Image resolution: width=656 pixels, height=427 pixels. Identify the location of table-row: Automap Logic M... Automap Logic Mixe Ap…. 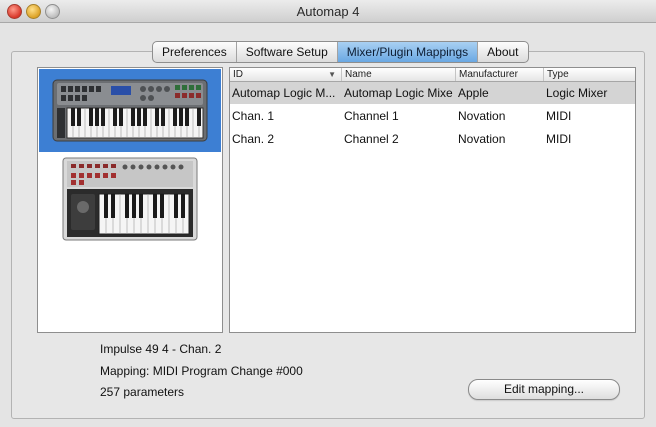
(432, 93).